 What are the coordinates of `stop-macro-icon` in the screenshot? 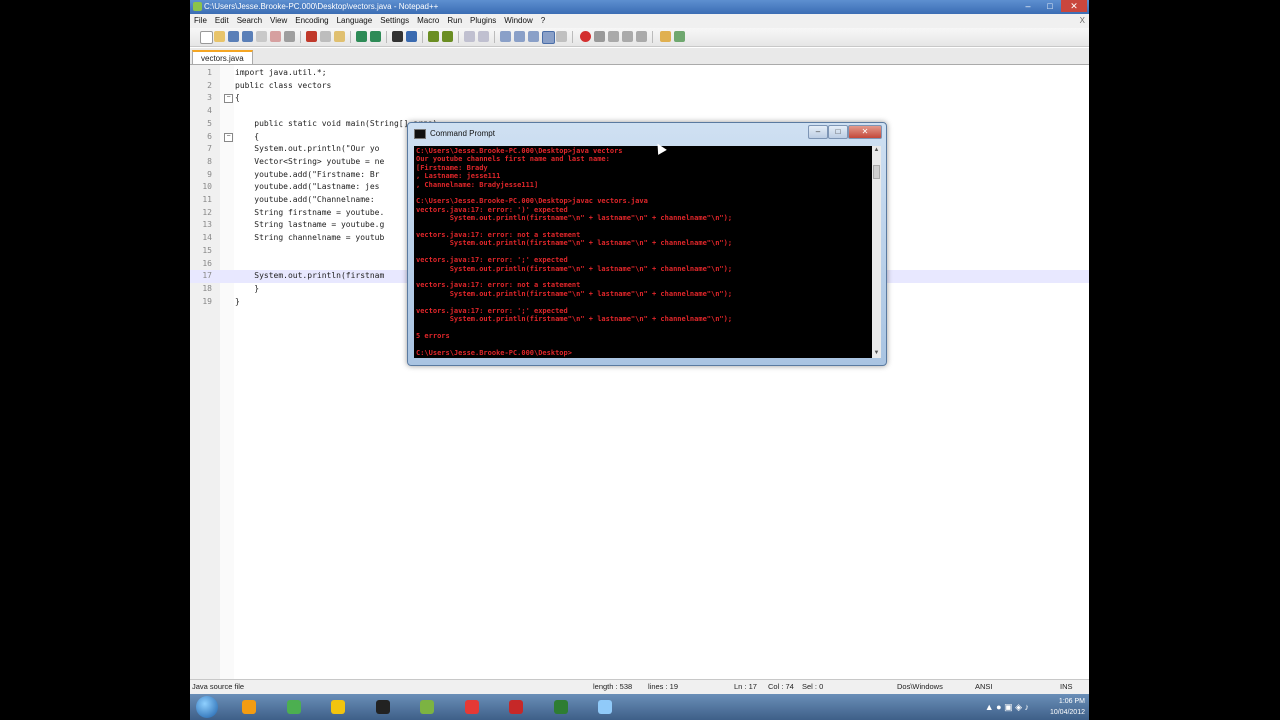 It's located at (599, 36).